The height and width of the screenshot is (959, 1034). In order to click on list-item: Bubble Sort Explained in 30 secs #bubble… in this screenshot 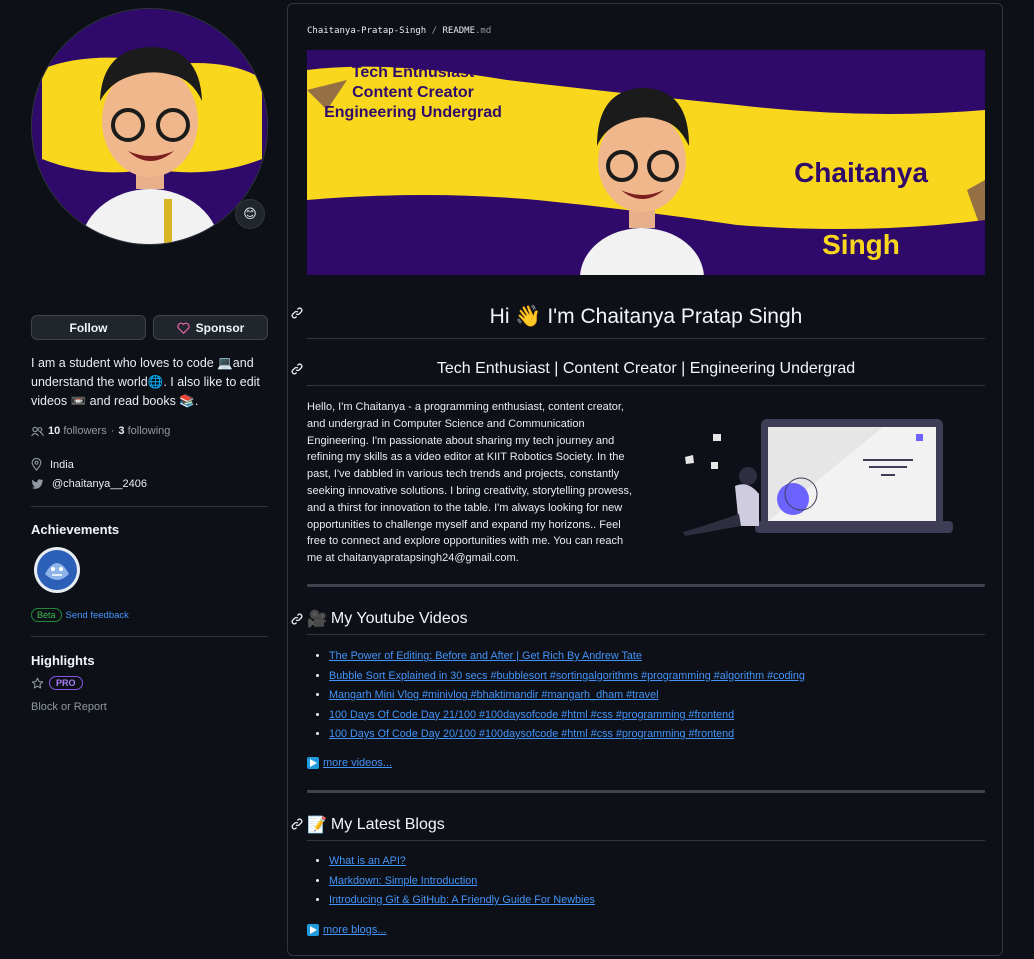, I will do `click(567, 677)`.